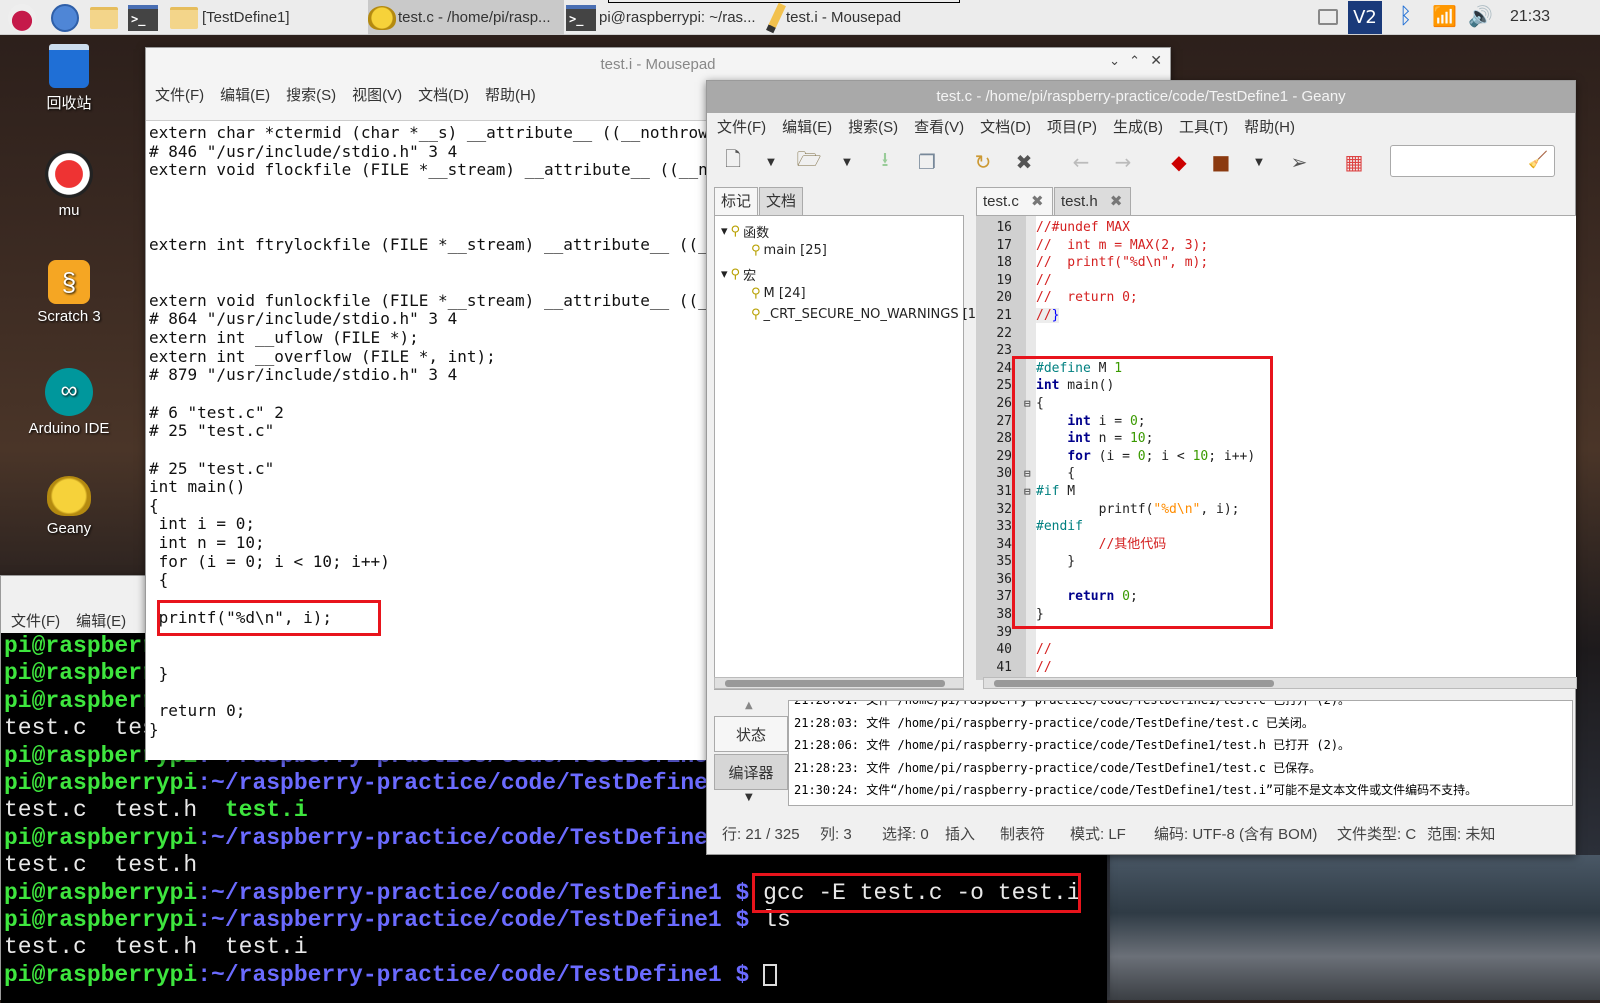 The width and height of the screenshot is (1600, 1003). I want to click on tab-status: 状态, so click(751, 734).